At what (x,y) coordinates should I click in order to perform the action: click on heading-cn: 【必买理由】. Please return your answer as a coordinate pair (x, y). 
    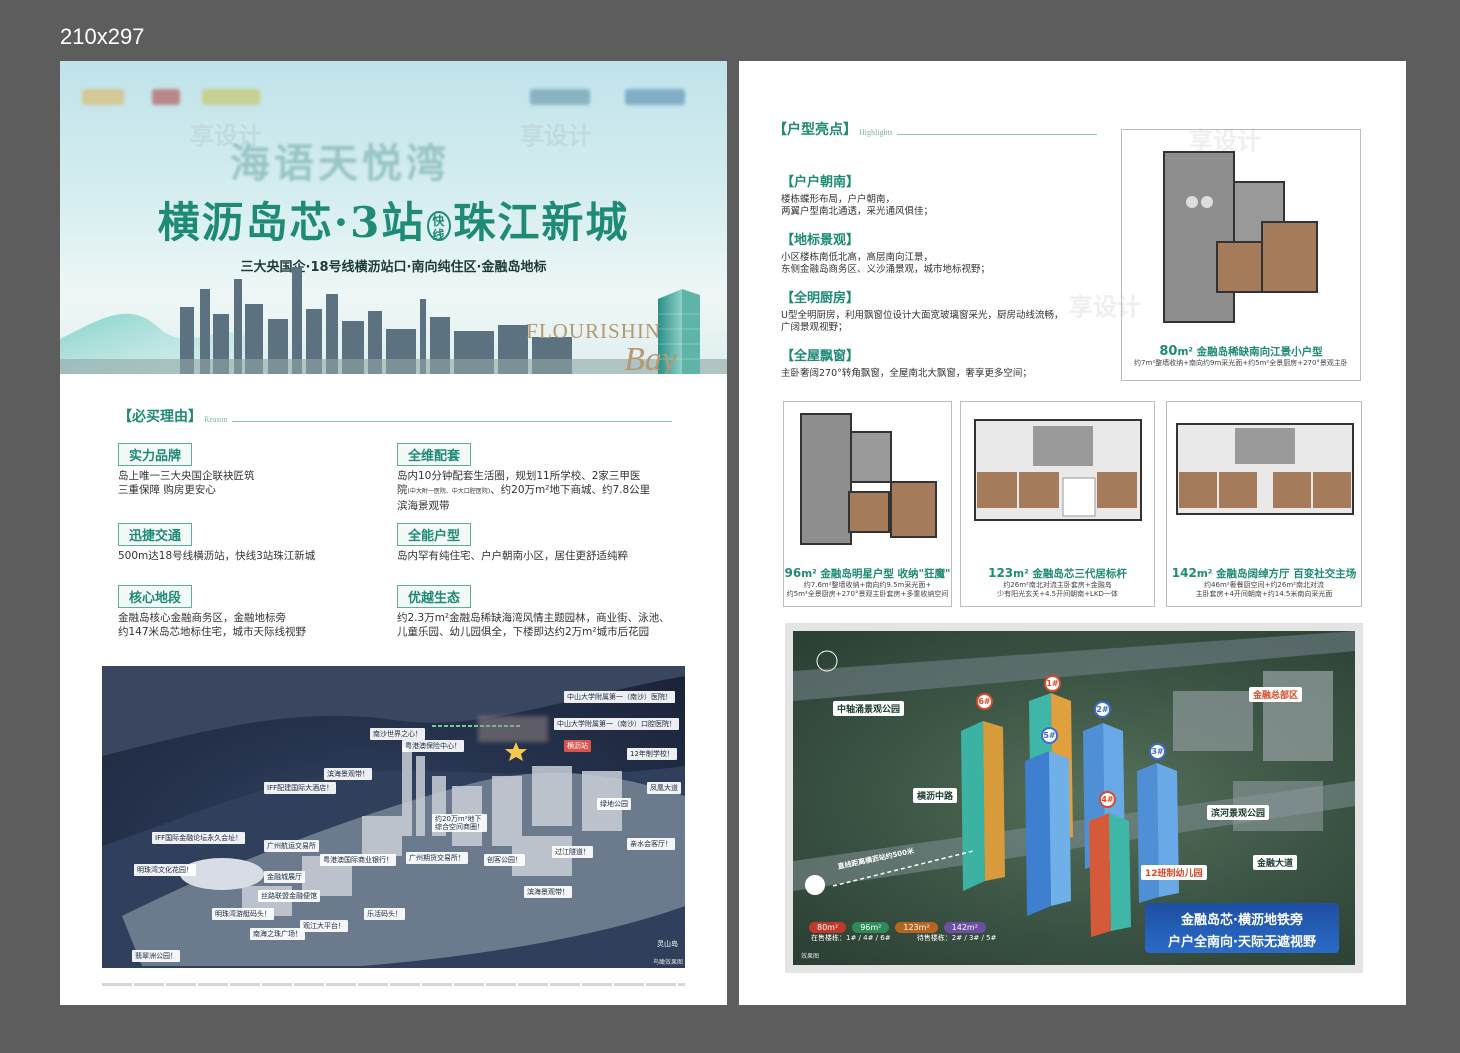
    Looking at the image, I should click on (160, 417).